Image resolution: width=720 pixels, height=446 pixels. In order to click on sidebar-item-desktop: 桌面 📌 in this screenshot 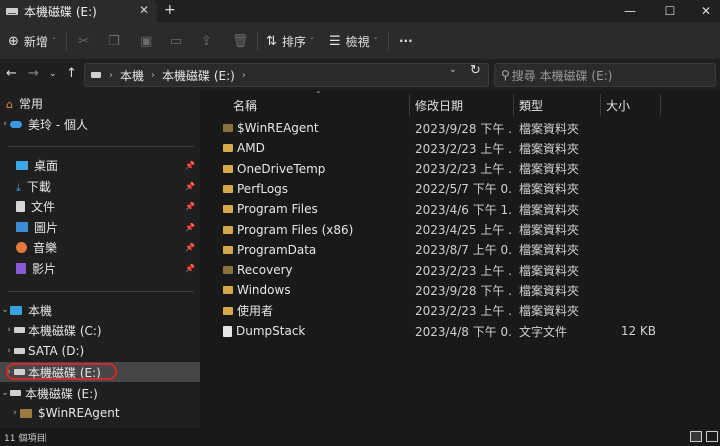, I will do `click(100, 165)`.